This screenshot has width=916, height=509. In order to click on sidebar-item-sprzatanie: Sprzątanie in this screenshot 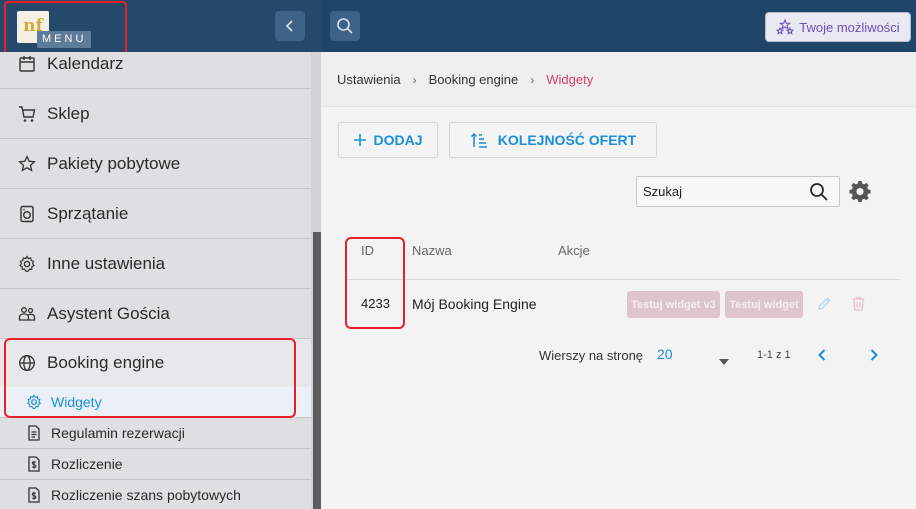, I will do `click(155, 214)`.